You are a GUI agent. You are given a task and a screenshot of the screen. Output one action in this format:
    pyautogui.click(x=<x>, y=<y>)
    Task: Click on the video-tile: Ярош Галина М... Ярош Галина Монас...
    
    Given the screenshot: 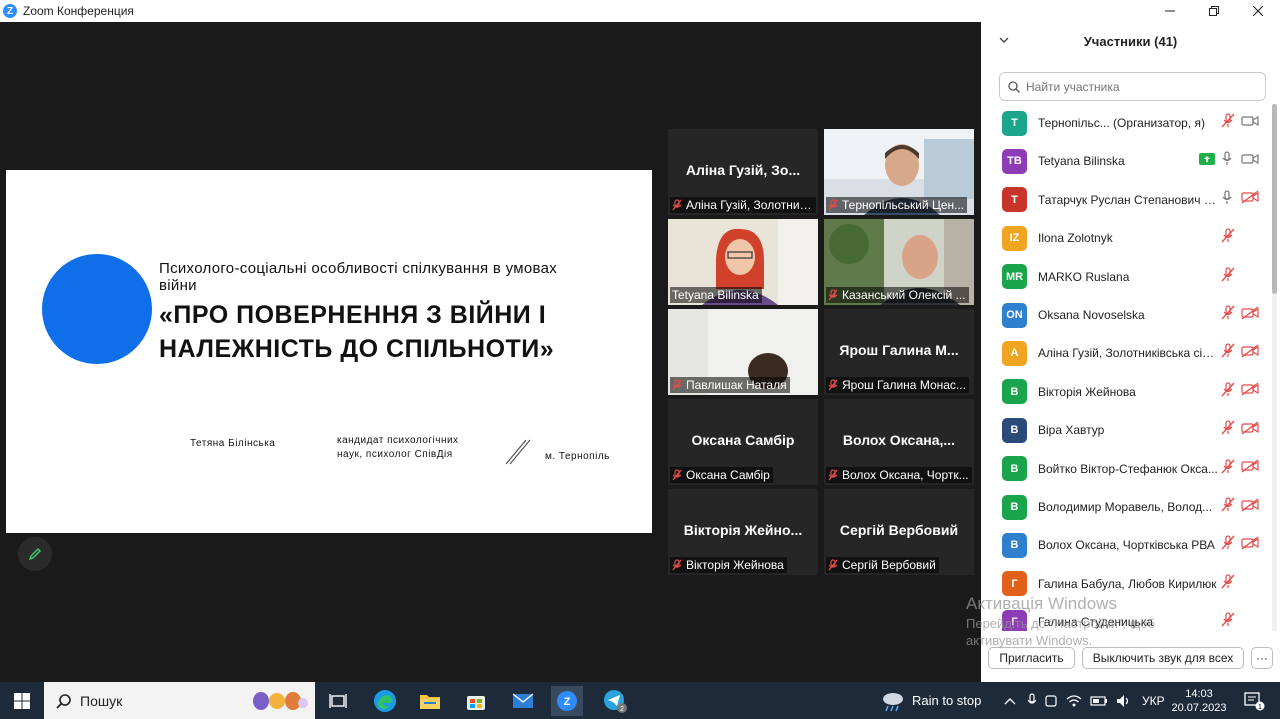 What is the action you would take?
    pyautogui.click(x=899, y=352)
    